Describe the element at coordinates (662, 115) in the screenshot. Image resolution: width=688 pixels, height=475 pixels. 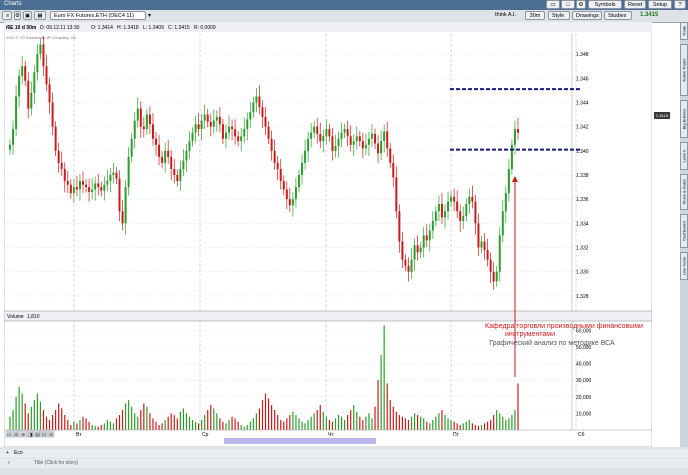
I see `last-price-badge: 1.3415` at that location.